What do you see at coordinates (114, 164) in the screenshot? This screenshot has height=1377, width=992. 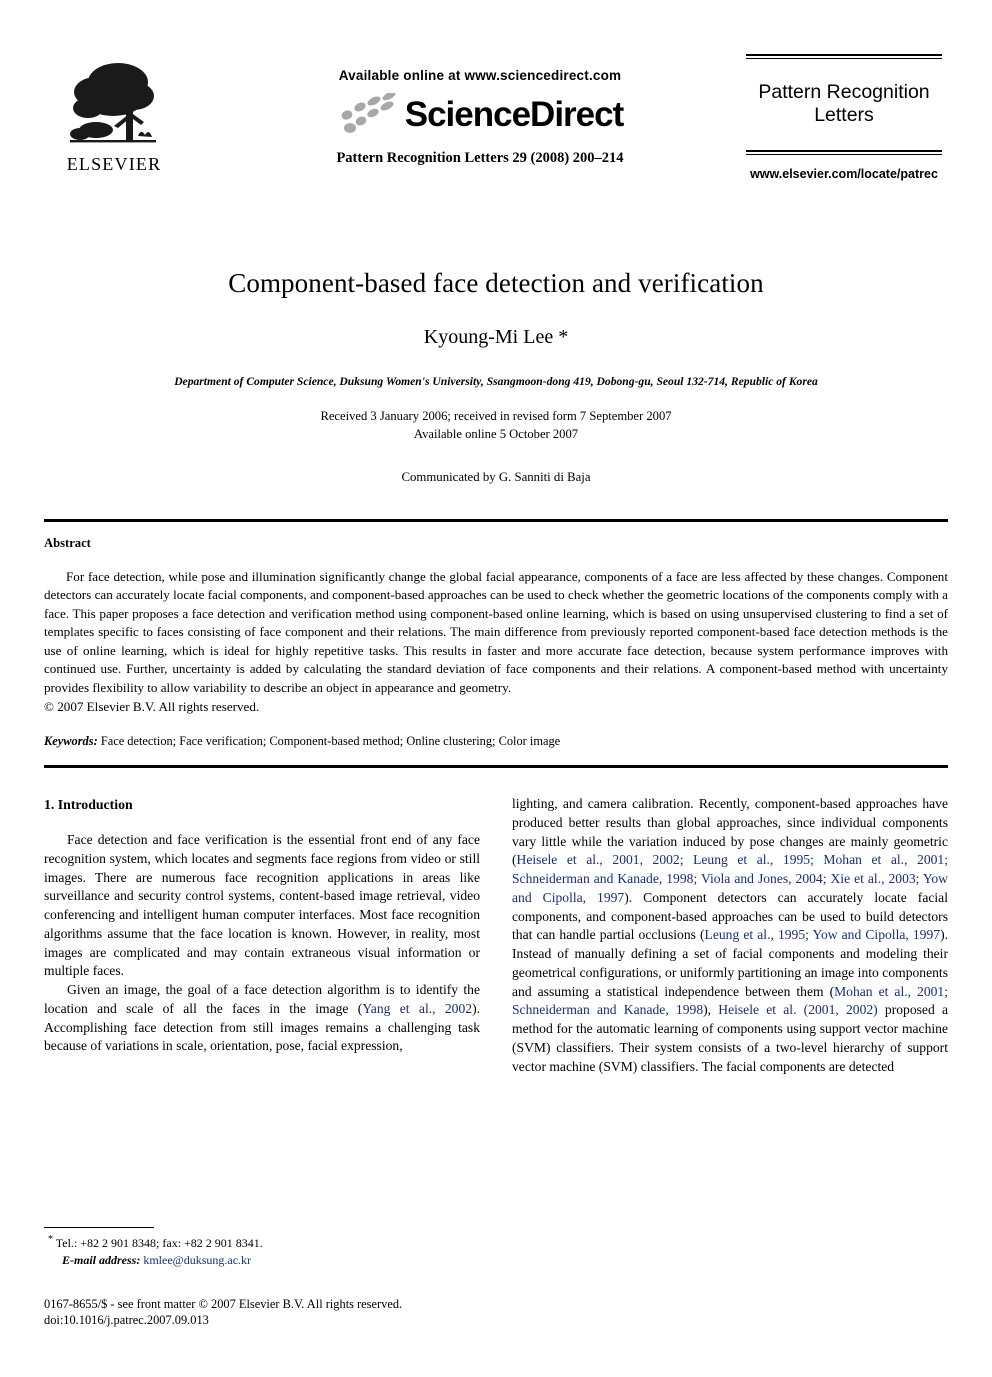 I see `elsevier-wordmark: ELSEVIER` at bounding box center [114, 164].